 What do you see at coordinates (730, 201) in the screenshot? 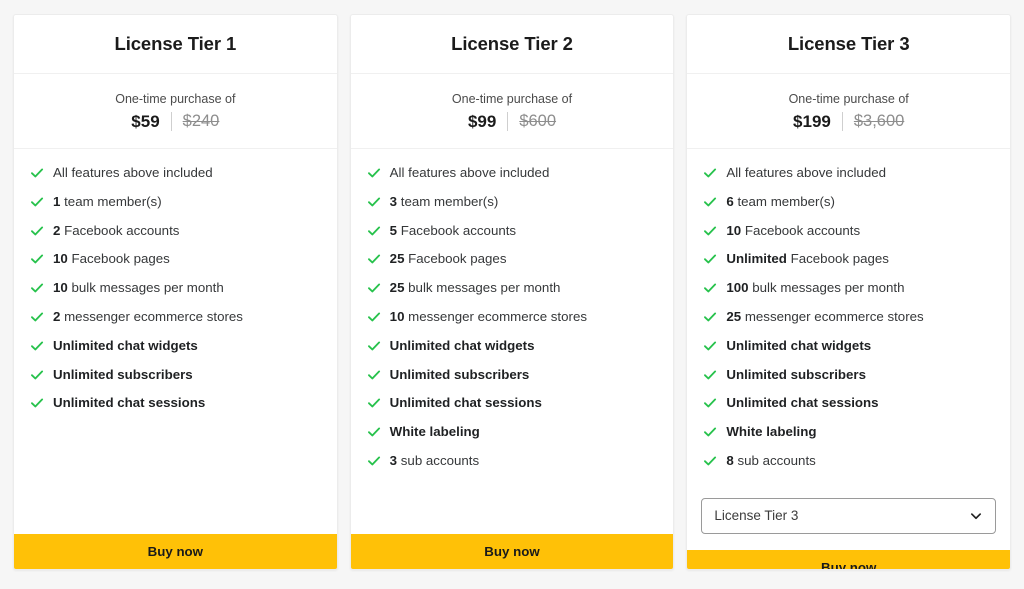
I see `feature-lead: 6` at bounding box center [730, 201].